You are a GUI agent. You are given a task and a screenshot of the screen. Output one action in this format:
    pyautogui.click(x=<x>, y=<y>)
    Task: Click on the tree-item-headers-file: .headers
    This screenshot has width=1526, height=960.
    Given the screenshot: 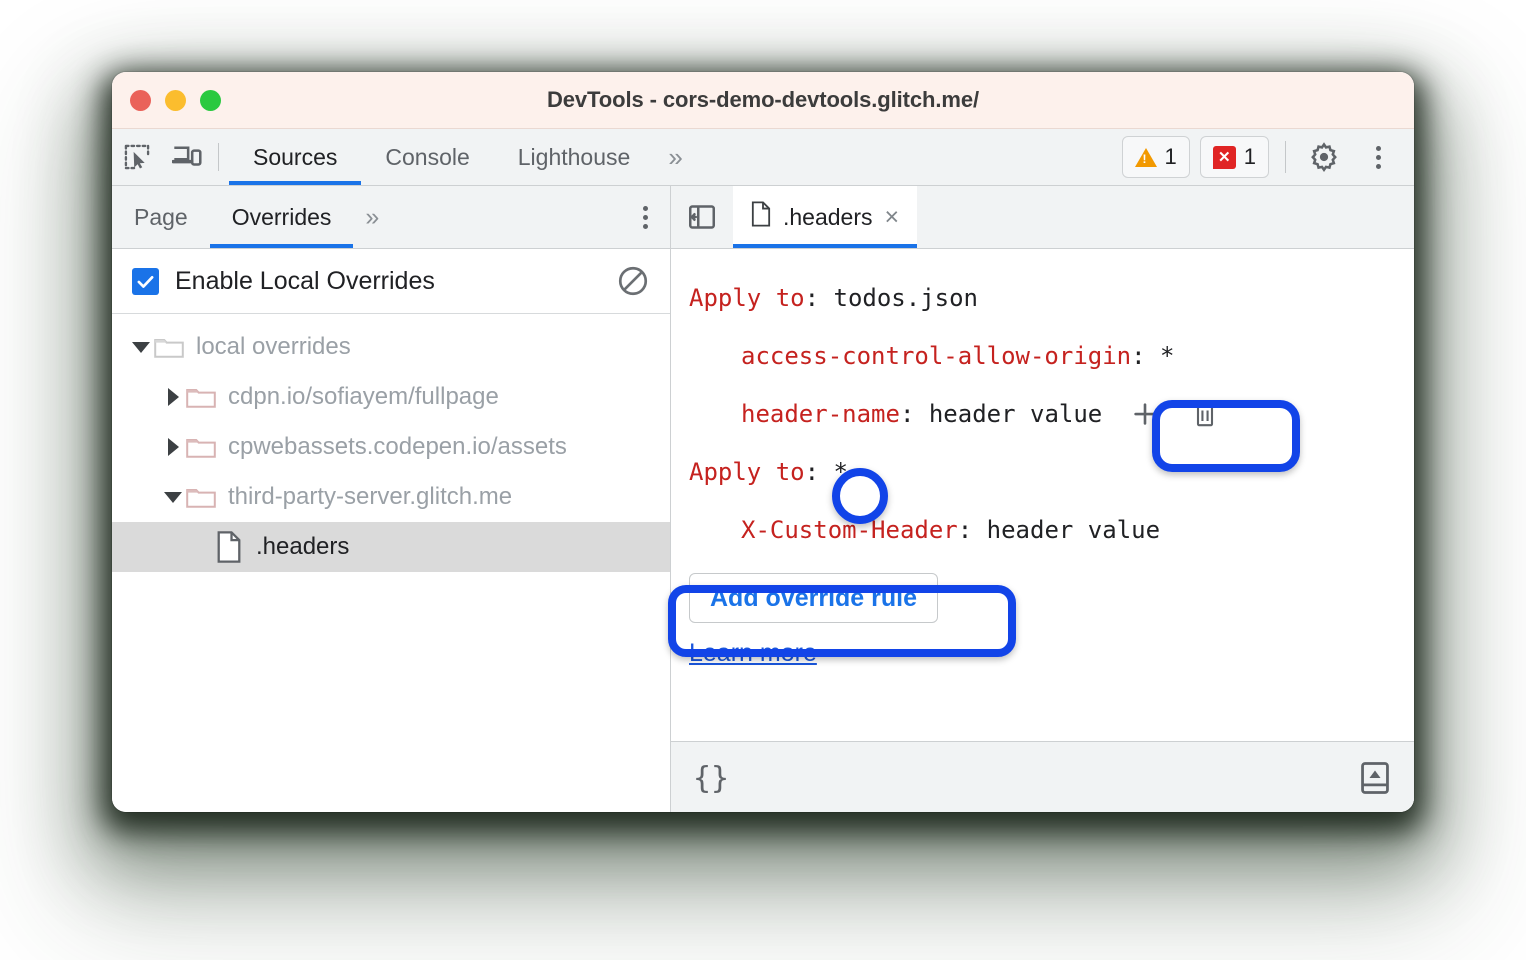 What is the action you would take?
    pyautogui.click(x=391, y=547)
    